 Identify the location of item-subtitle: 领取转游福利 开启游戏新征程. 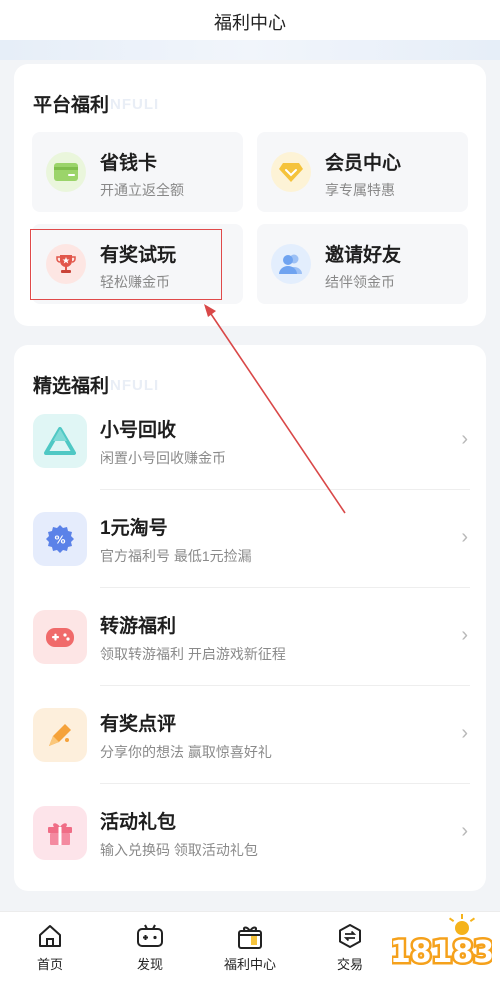
(193, 654).